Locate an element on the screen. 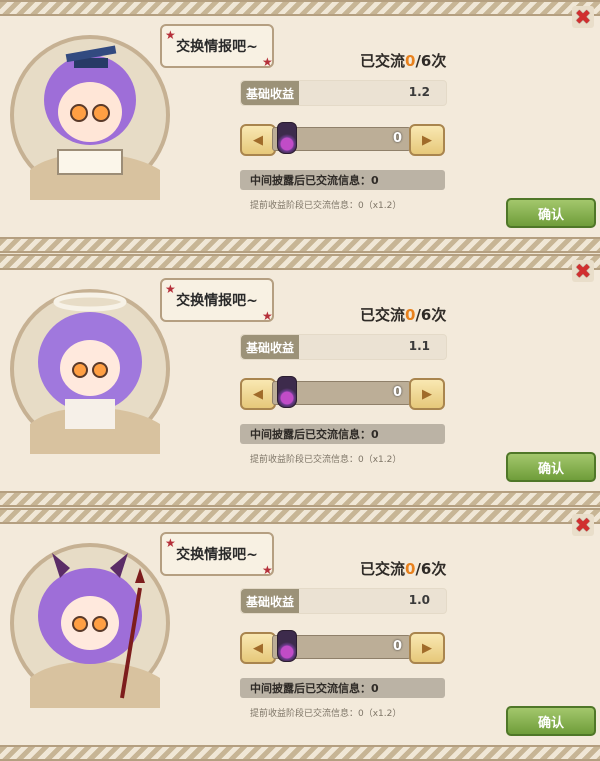  base-income-row: 基础收益 1.2 is located at coordinates (343, 93).